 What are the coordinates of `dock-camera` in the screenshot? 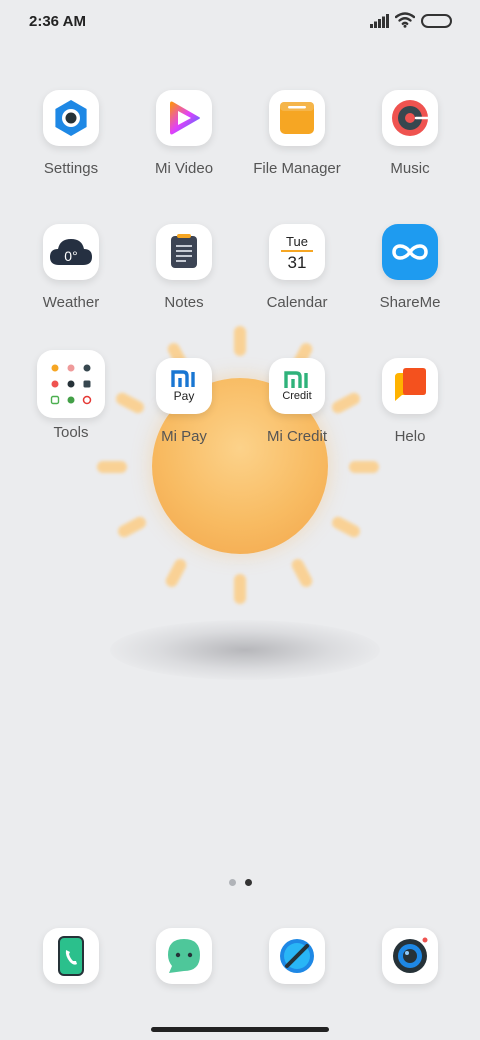 It's located at (410, 956).